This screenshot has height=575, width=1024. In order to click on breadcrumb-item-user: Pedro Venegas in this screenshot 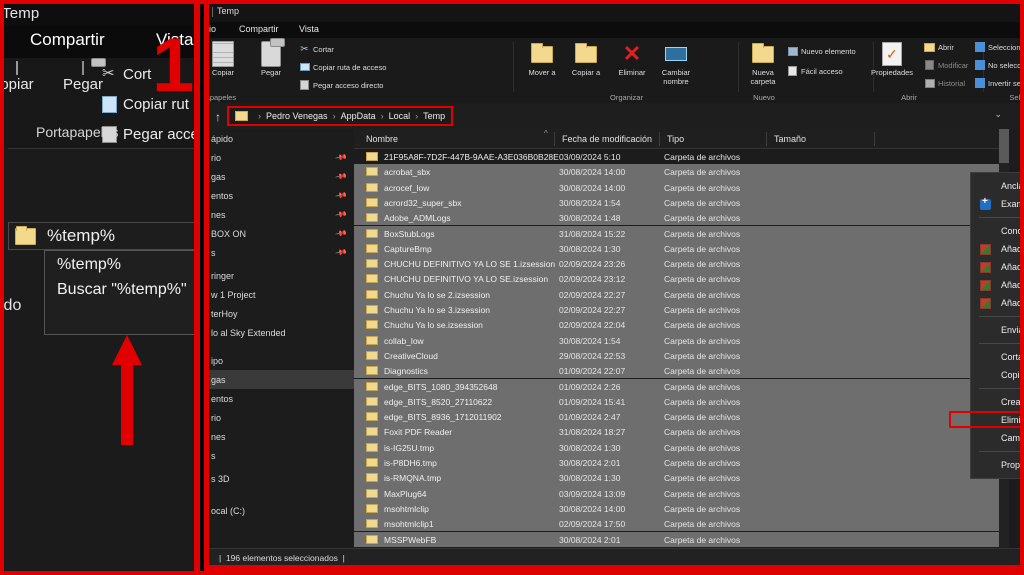, I will do `click(297, 116)`.